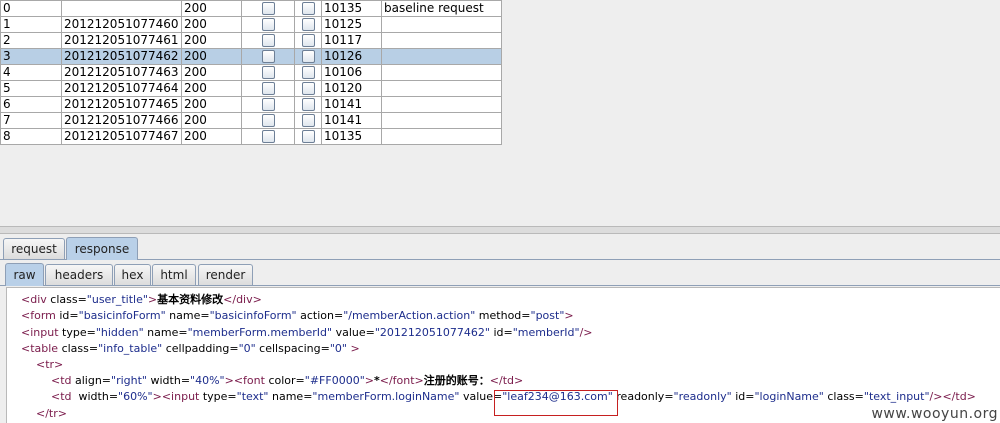 The height and width of the screenshot is (423, 1000). What do you see at coordinates (48, 414) in the screenshot?
I see `code-line: </tr>` at bounding box center [48, 414].